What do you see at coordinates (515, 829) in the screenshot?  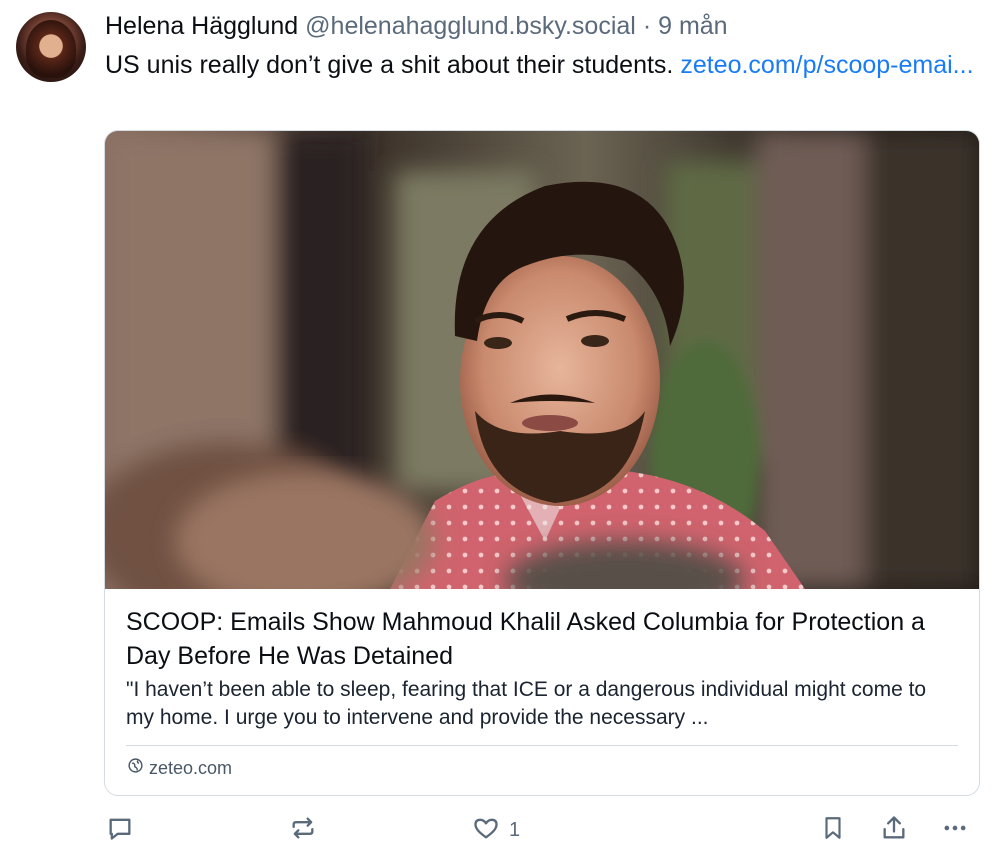 I see `like-count: 1` at bounding box center [515, 829].